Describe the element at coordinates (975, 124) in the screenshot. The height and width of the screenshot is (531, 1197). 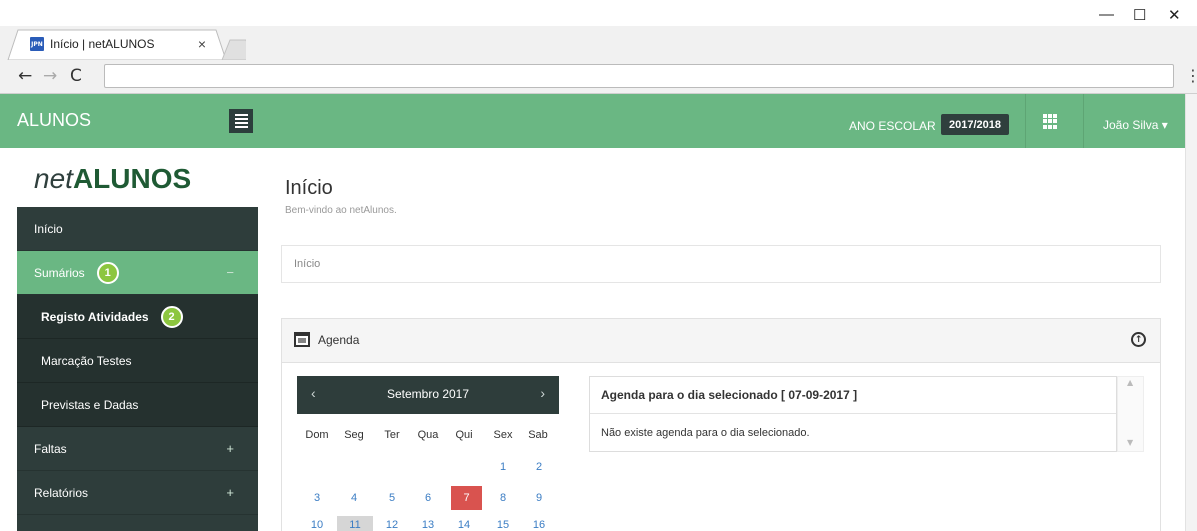
I see `school-year-badge: 2017/2018` at that location.